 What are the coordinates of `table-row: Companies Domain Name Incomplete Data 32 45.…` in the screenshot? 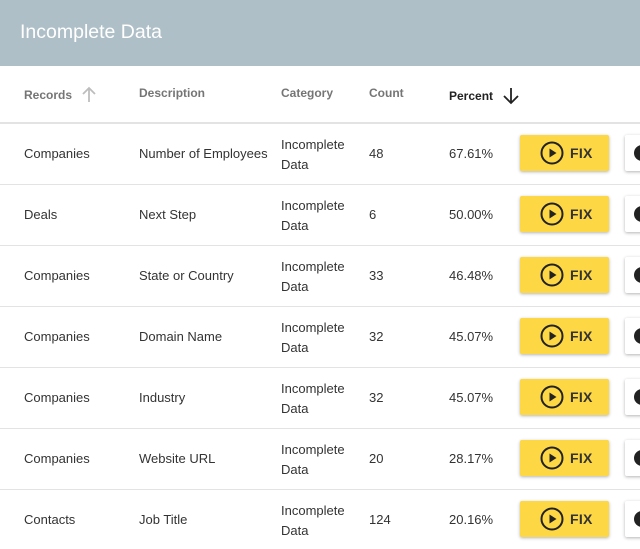 It's located at (320, 336).